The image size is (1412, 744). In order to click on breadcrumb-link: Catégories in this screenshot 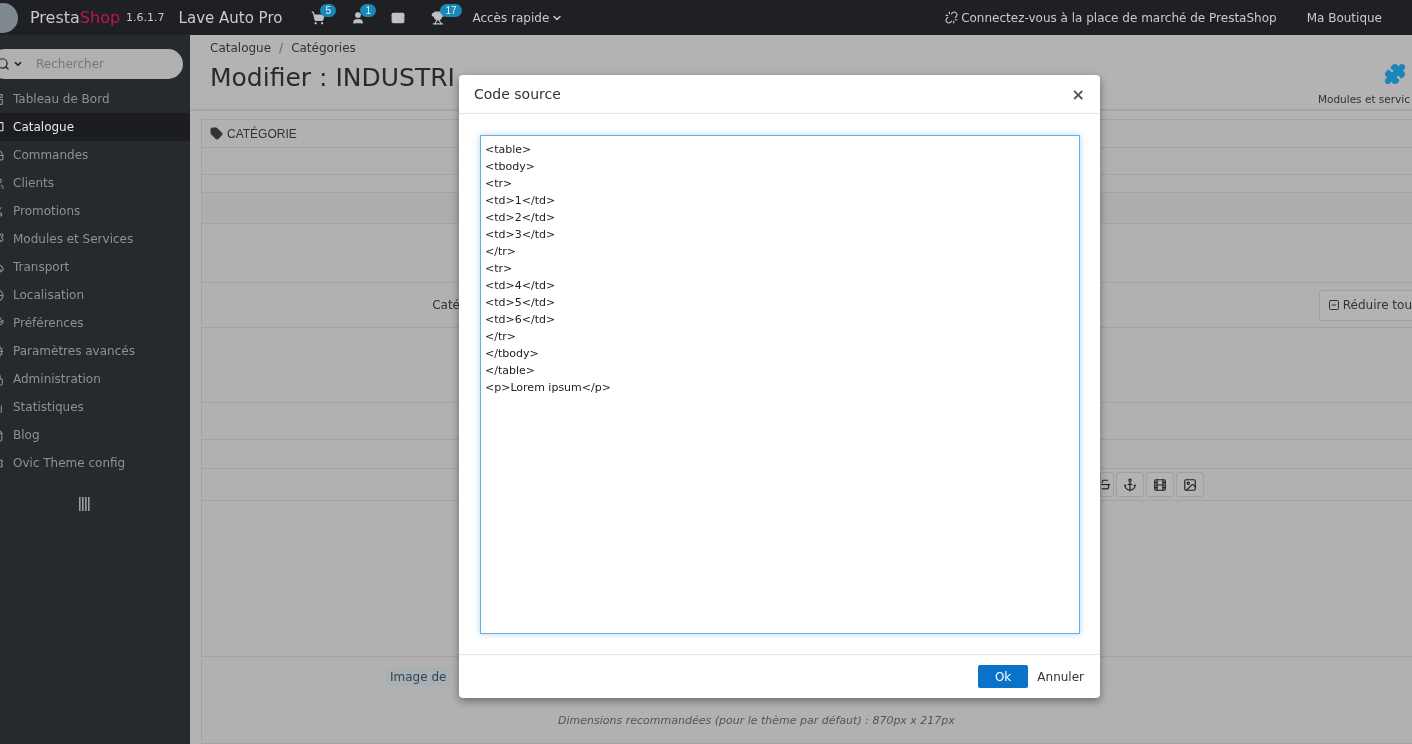, I will do `click(323, 48)`.